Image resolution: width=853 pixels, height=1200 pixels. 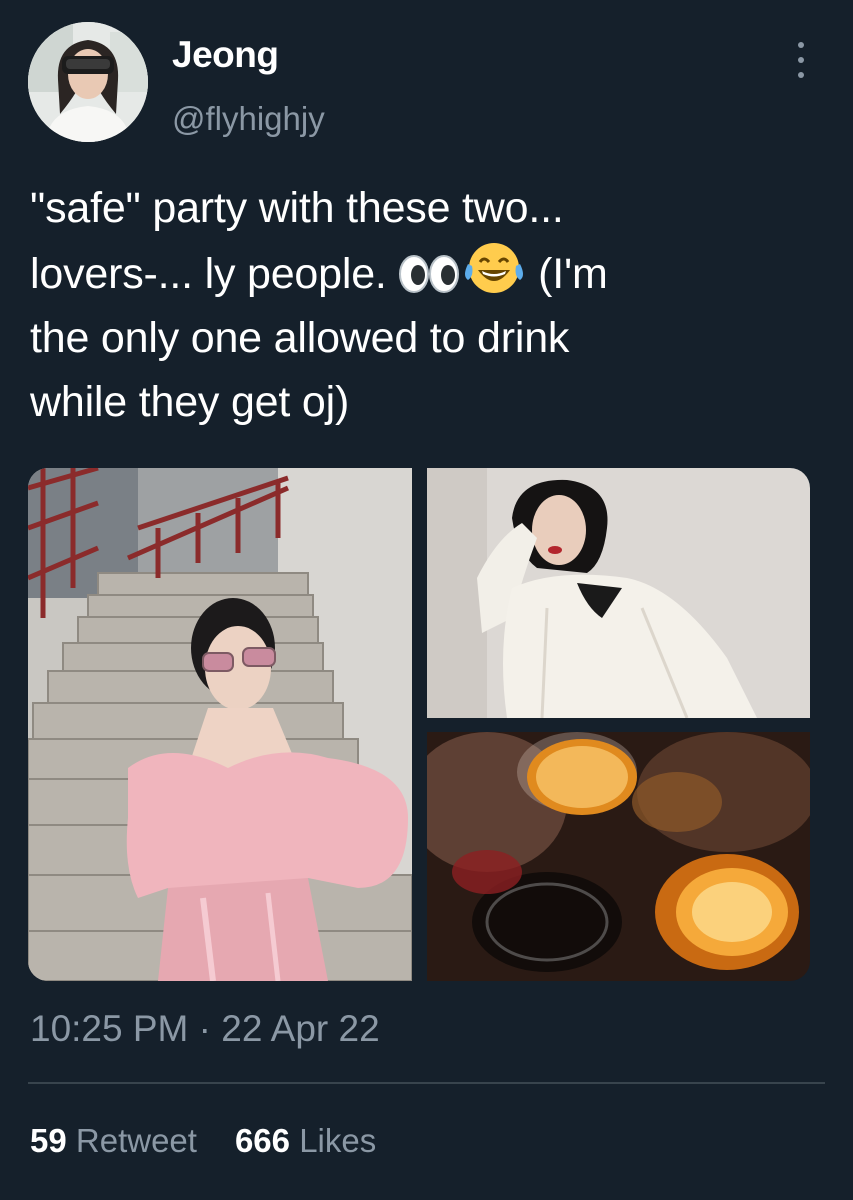 I want to click on retweets-count: 59, so click(x=48, y=1140).